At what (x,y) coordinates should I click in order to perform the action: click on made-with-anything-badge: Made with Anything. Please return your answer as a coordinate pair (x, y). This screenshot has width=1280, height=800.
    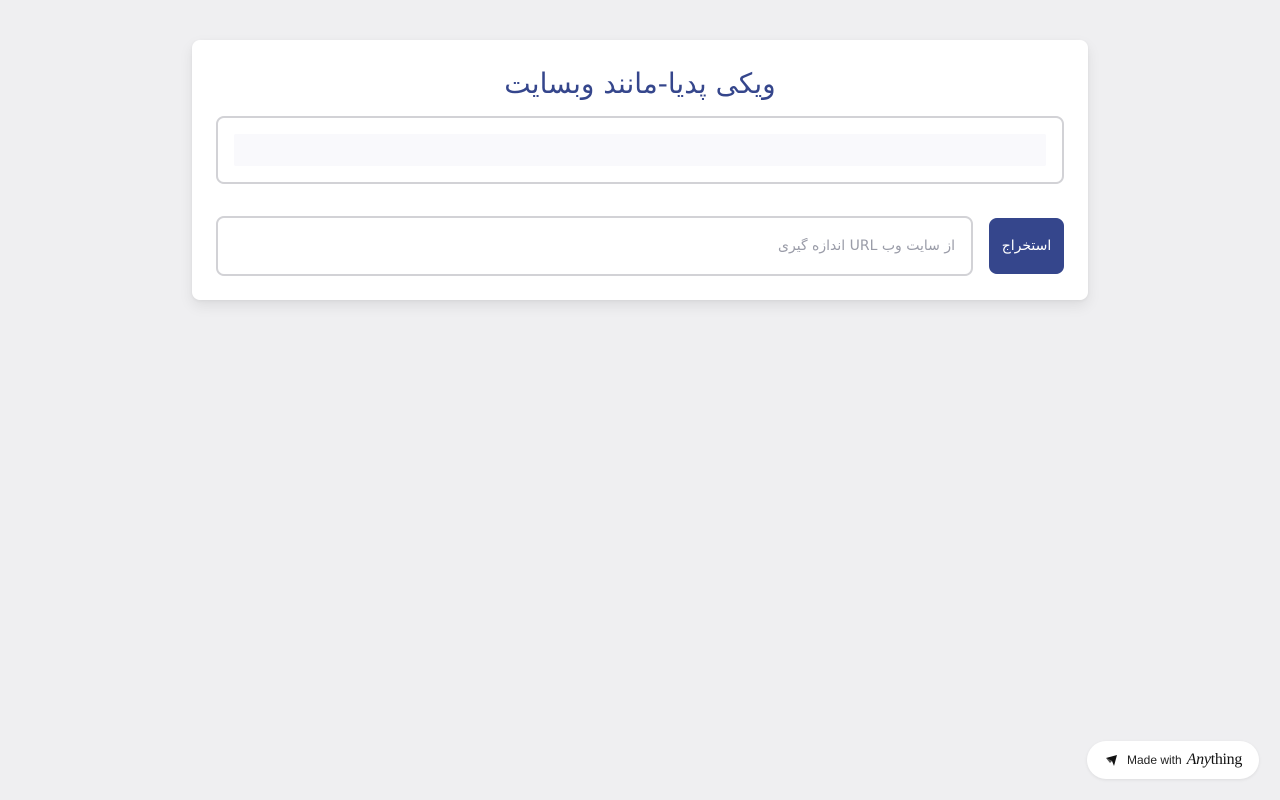
    Looking at the image, I should click on (1173, 760).